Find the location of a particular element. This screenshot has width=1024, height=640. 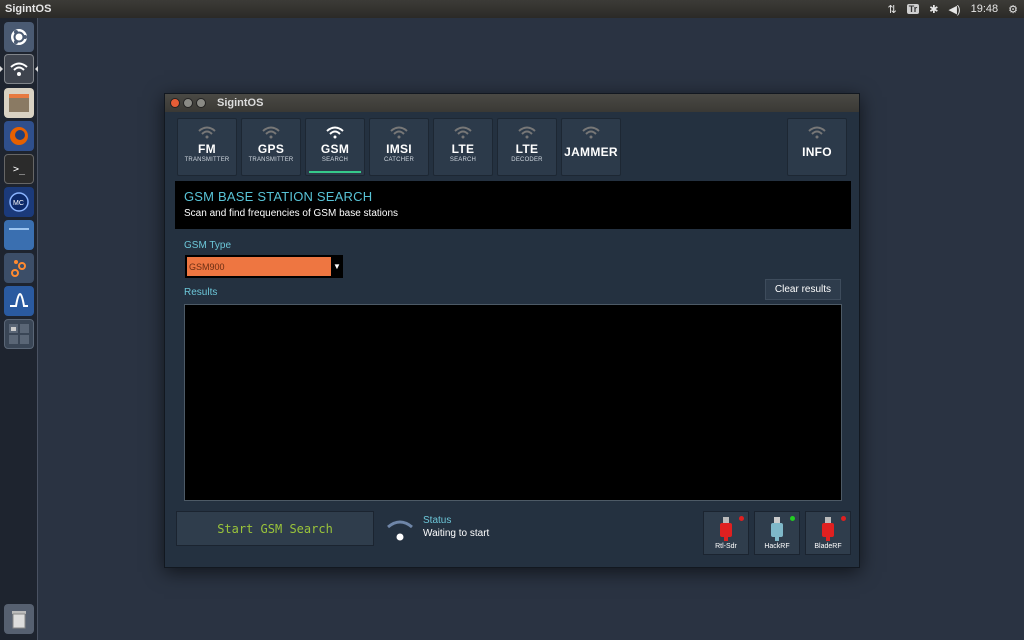

device-rtl-sdr: Rtl-Sdr is located at coordinates (726, 533).